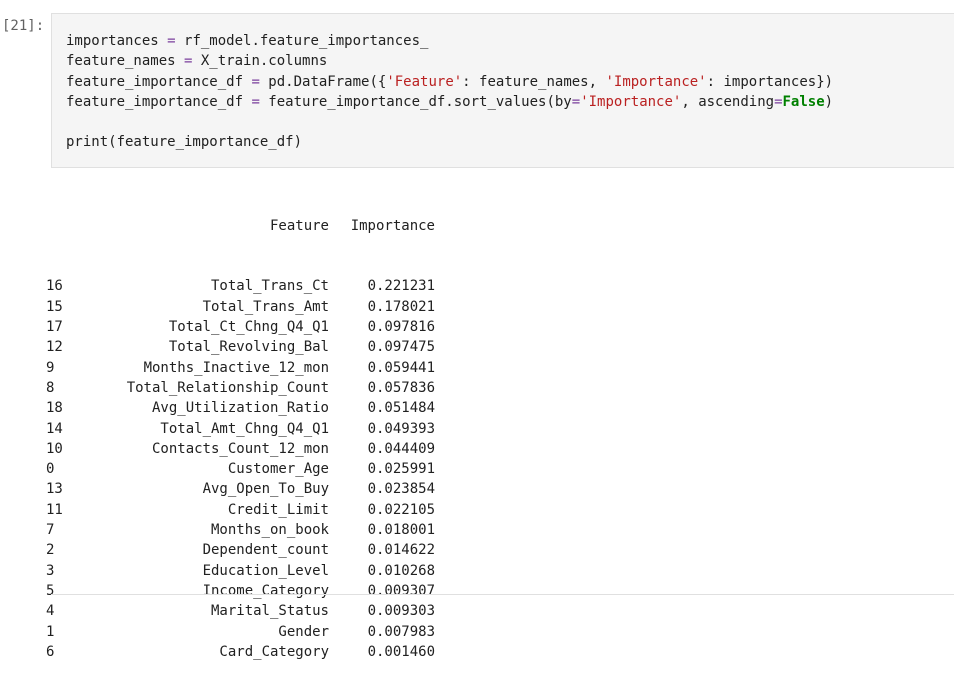 Image resolution: width=954 pixels, height=682 pixels. What do you see at coordinates (54, 448) in the screenshot?
I see `row-index: 10` at bounding box center [54, 448].